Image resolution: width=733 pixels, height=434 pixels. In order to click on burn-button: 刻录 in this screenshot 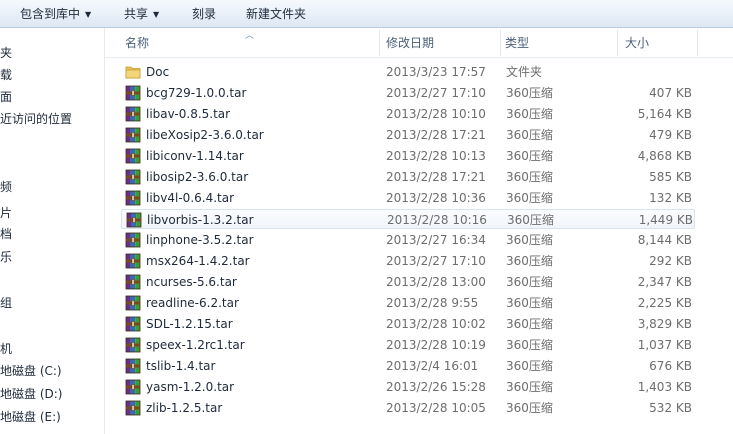, I will do `click(204, 14)`.